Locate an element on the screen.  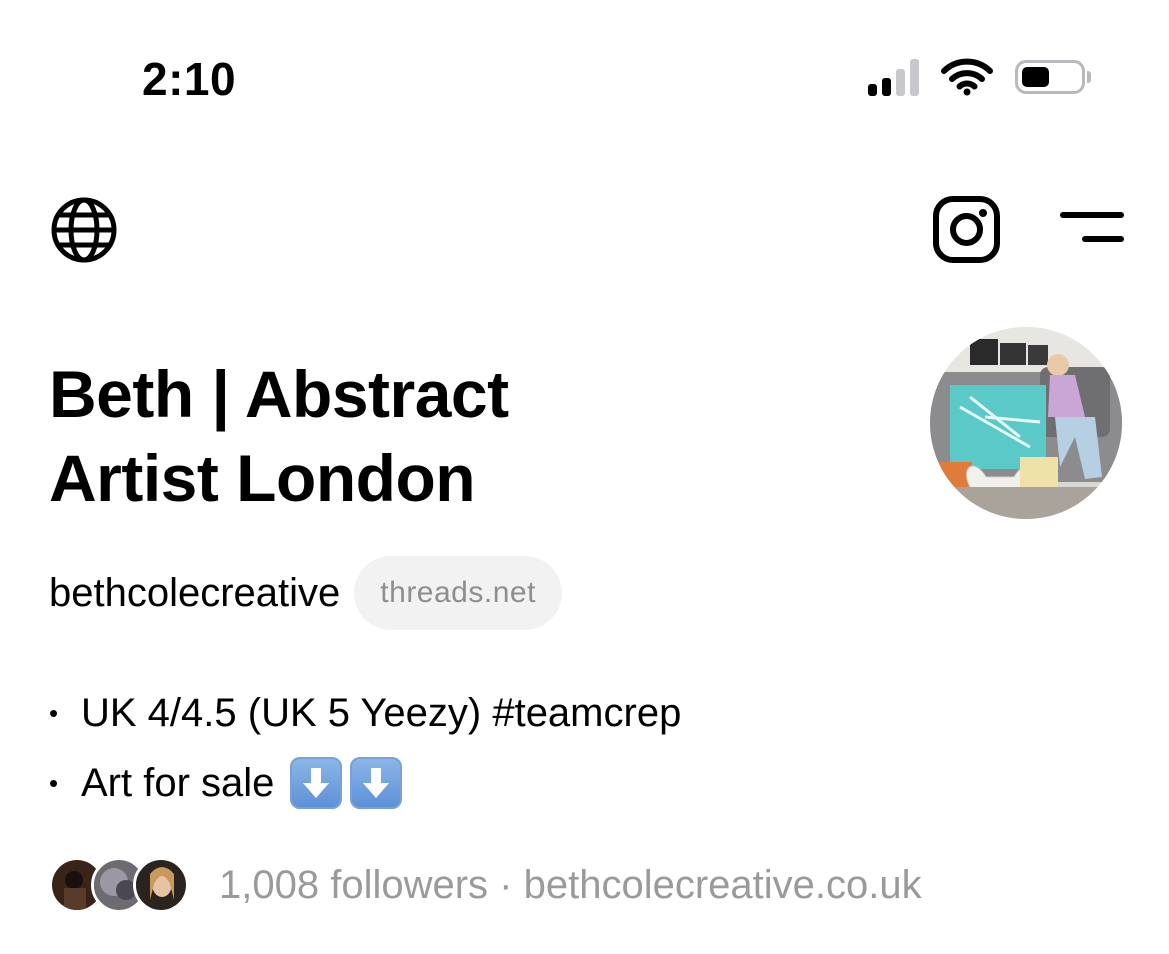
status-icons is located at coordinates (979, 77).